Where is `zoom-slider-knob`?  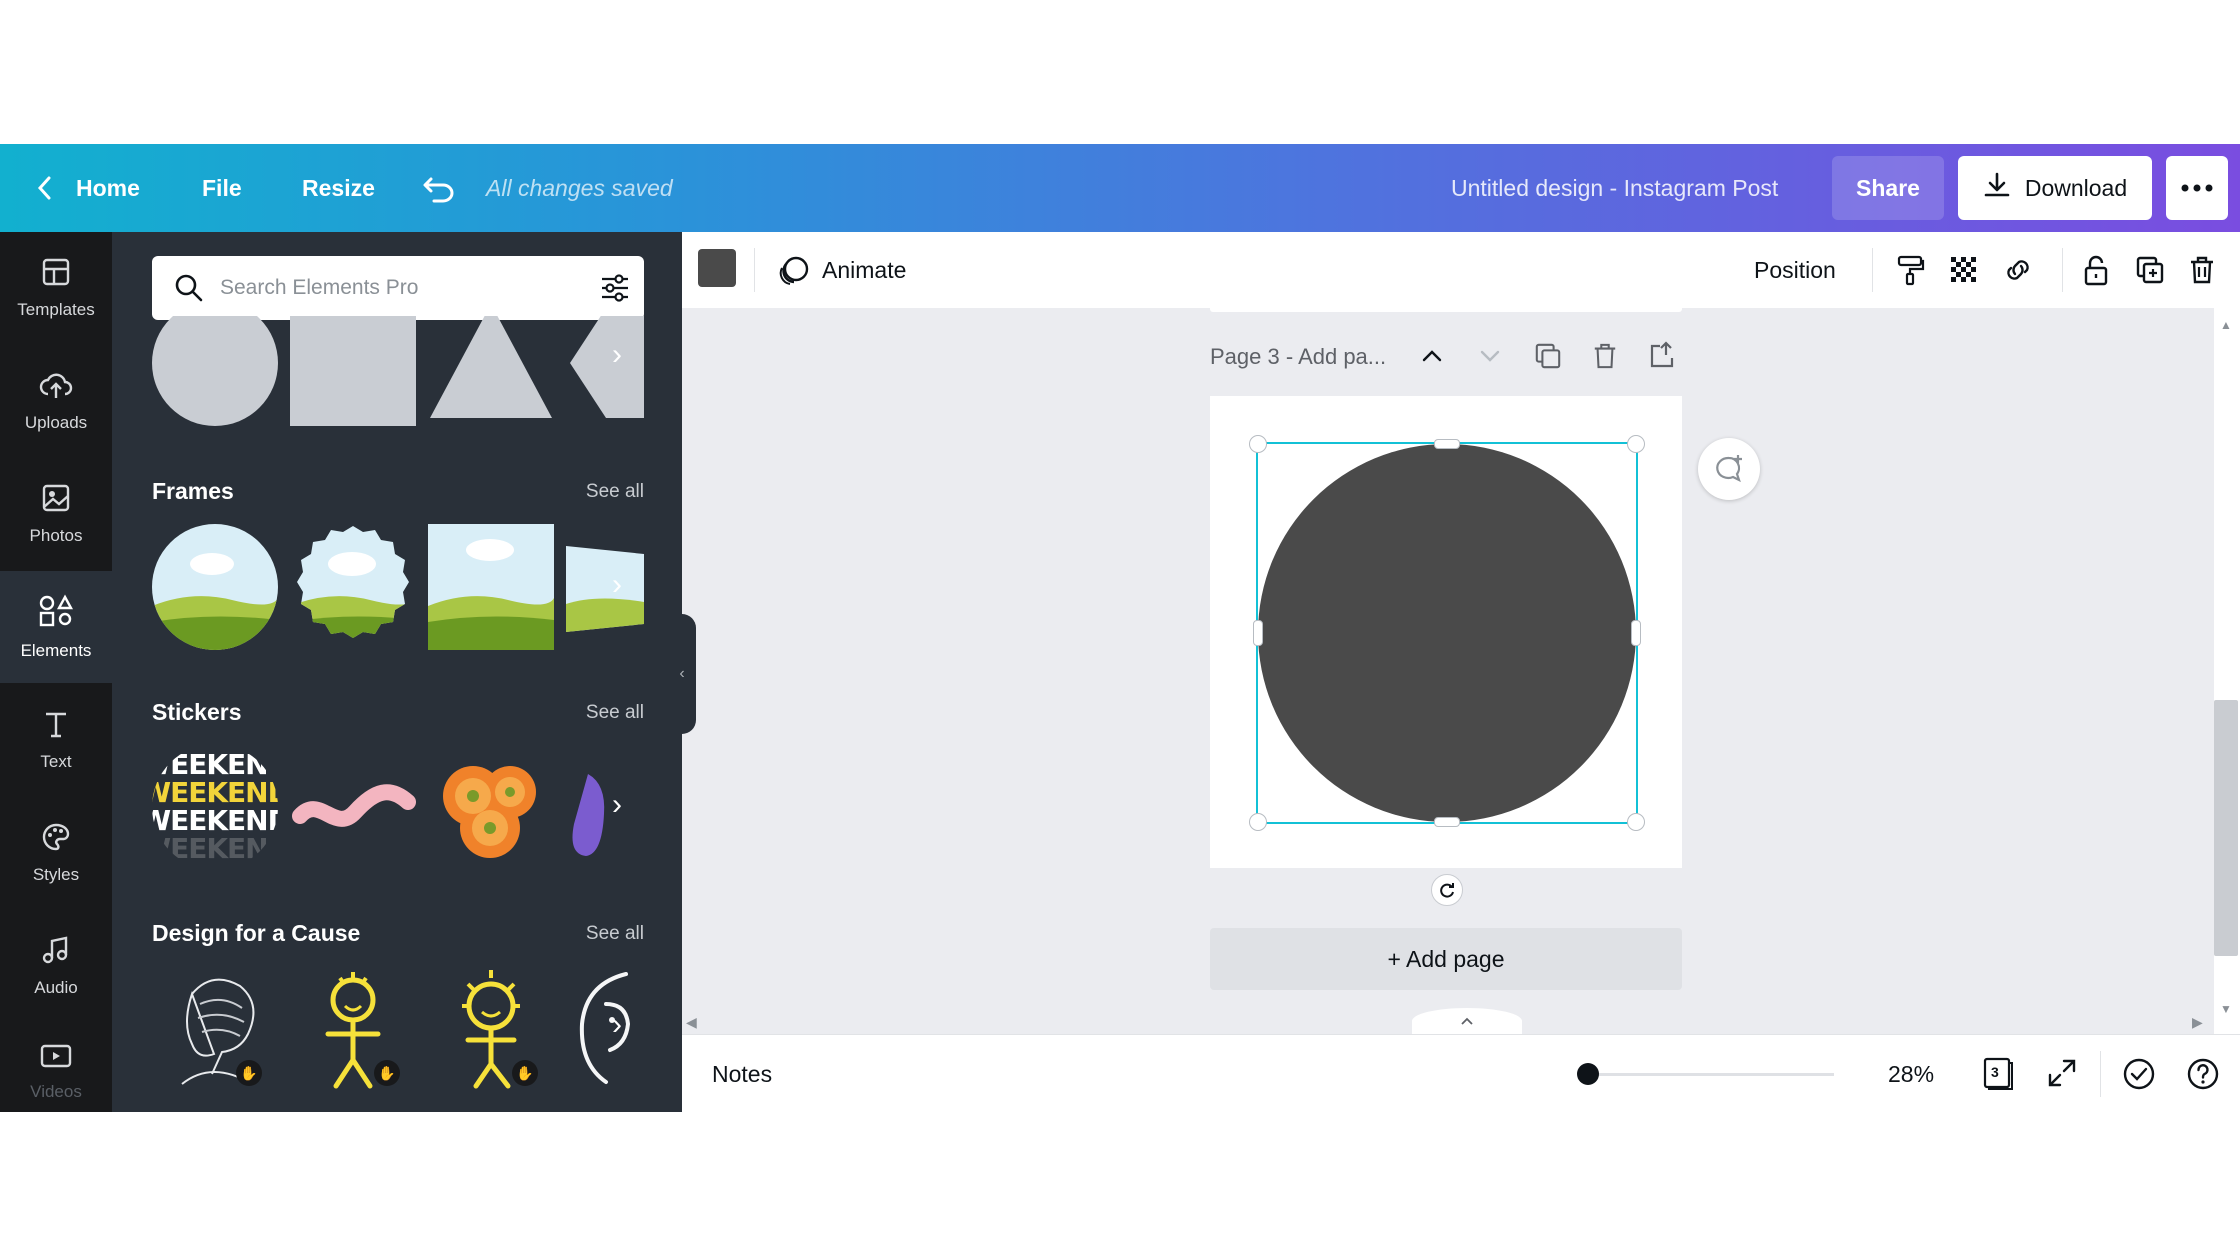
zoom-slider-knob is located at coordinates (1588, 1074).